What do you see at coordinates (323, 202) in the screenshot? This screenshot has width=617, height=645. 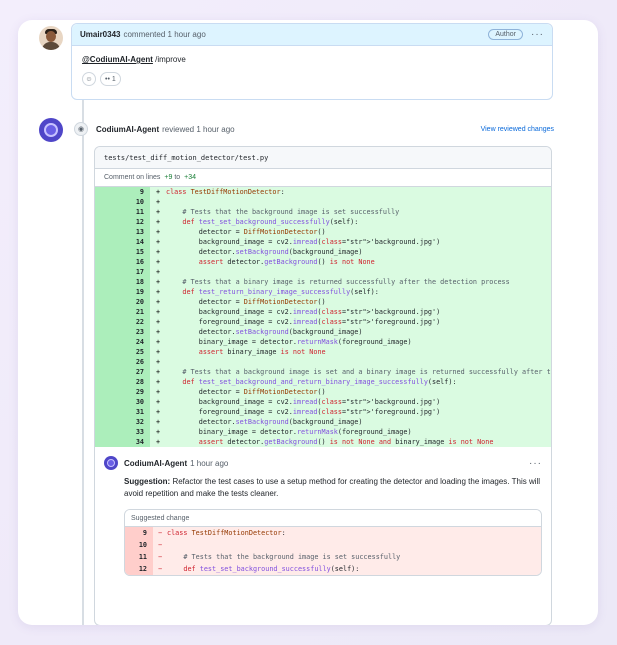 I see `added-line-row: 10 +` at bounding box center [323, 202].